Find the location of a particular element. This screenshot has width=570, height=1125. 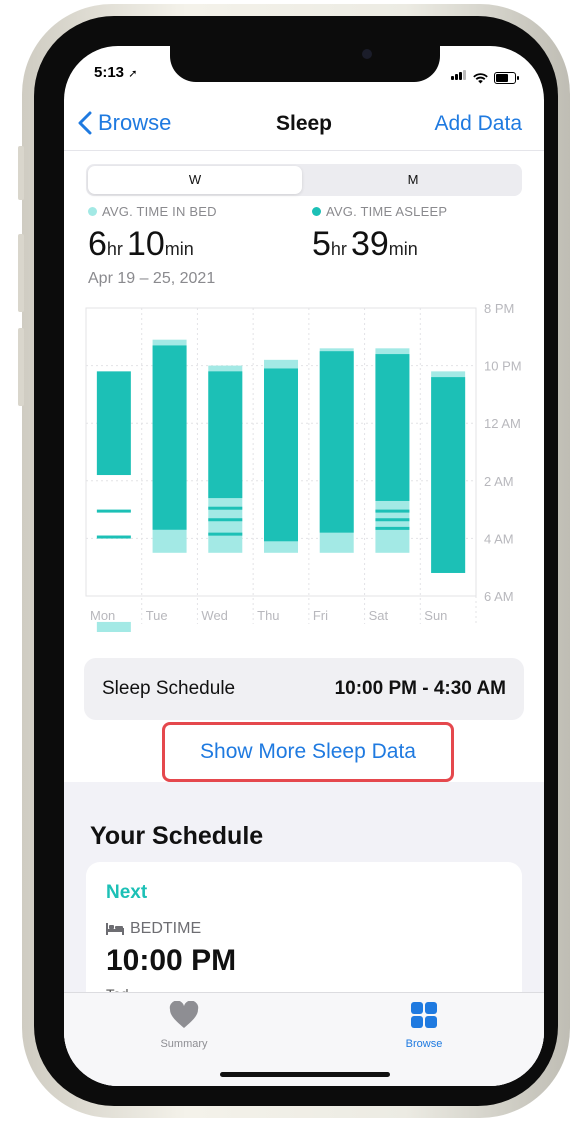

x-tick-label: Sat is located at coordinates (379, 615).